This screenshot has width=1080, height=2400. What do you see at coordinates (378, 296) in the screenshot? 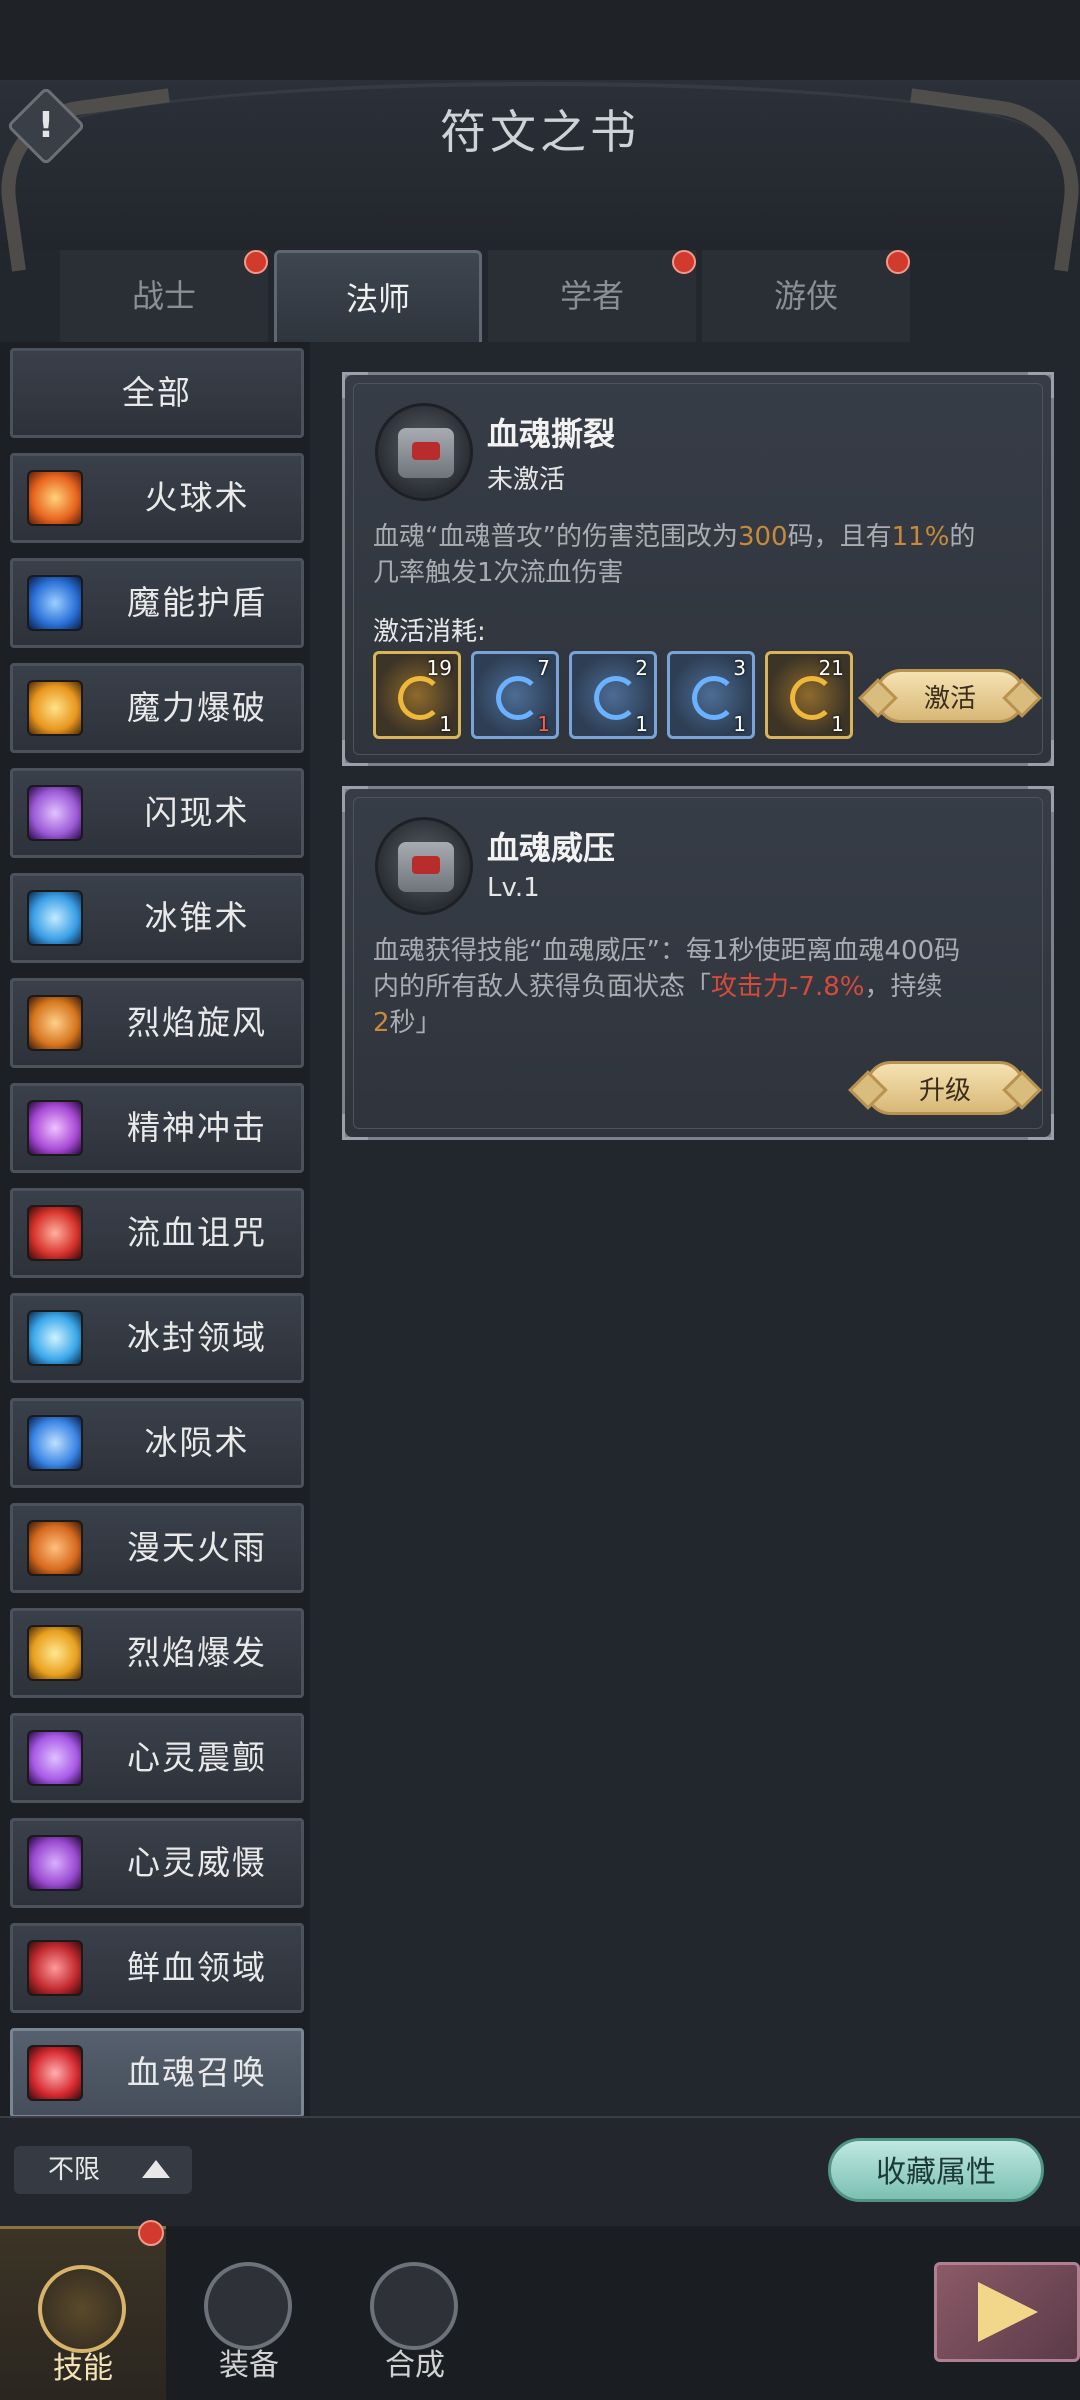
I see `tab-mage: 法师` at bounding box center [378, 296].